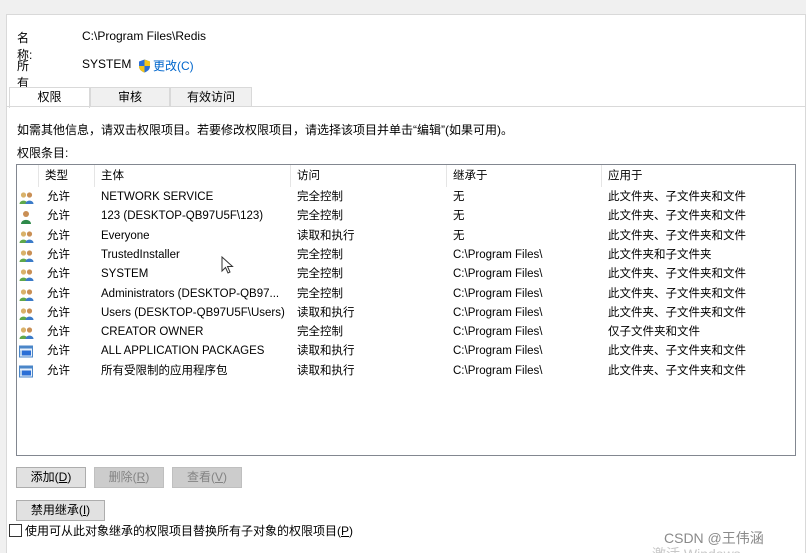 This screenshot has width=806, height=553. Describe the element at coordinates (144, 36) in the screenshot. I see `name-value: C:\Program Files\Redis` at that location.